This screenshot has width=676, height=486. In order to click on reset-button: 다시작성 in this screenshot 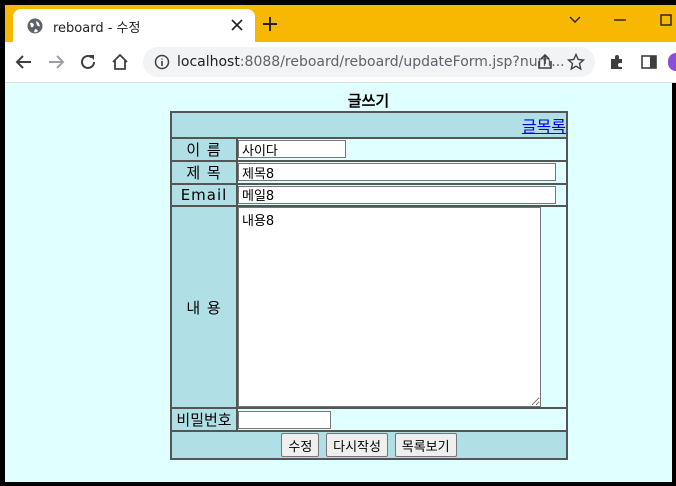, I will do `click(357, 445)`.